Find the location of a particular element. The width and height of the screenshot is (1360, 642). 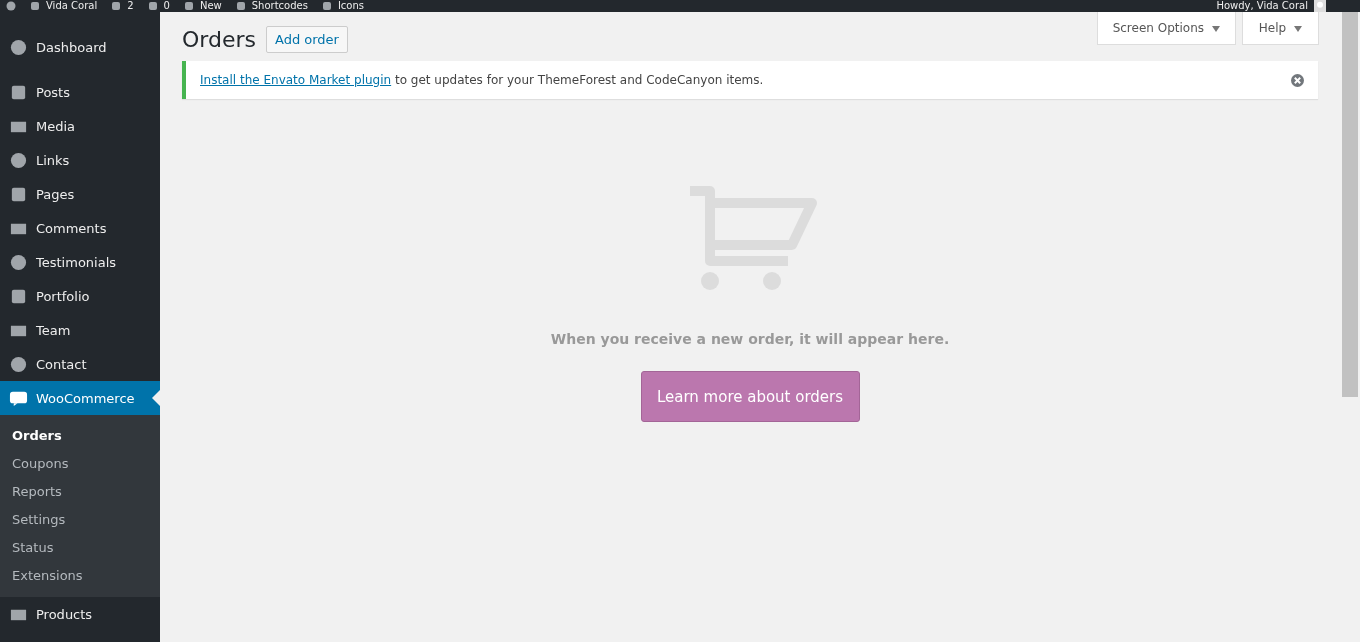

greeting: Howdy, Vida Coral is located at coordinates (1262, 6).